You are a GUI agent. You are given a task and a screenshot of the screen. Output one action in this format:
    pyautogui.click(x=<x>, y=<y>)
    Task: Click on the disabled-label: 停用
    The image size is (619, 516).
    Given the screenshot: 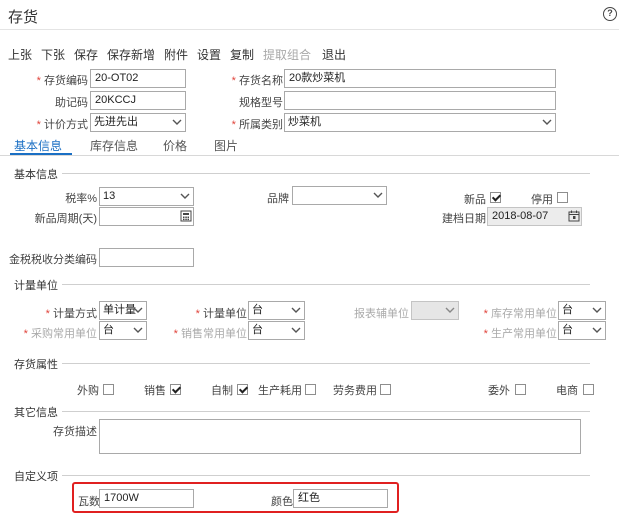 What is the action you would take?
    pyautogui.click(x=542, y=200)
    